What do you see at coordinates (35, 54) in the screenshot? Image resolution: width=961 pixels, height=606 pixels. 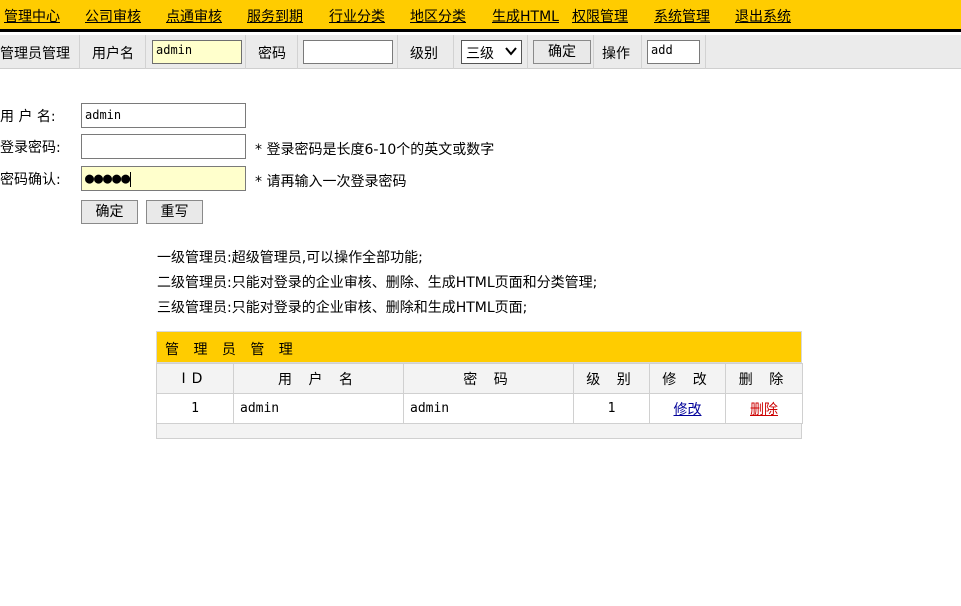 I see `toolbar-section-label: 管理员管理` at bounding box center [35, 54].